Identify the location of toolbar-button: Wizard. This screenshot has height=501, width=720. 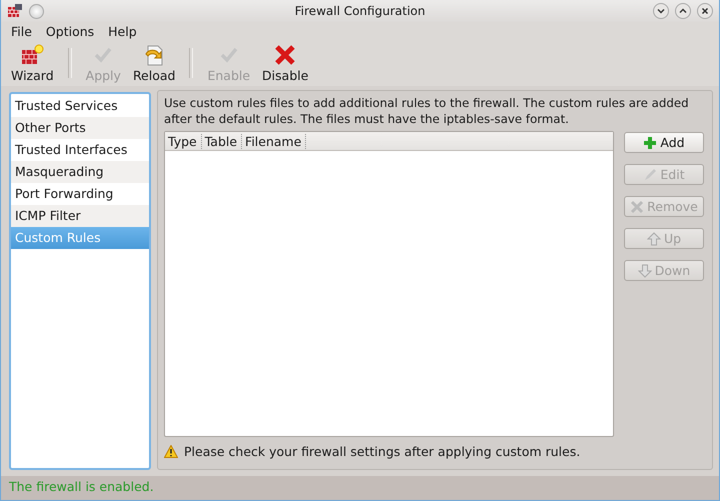
(32, 63).